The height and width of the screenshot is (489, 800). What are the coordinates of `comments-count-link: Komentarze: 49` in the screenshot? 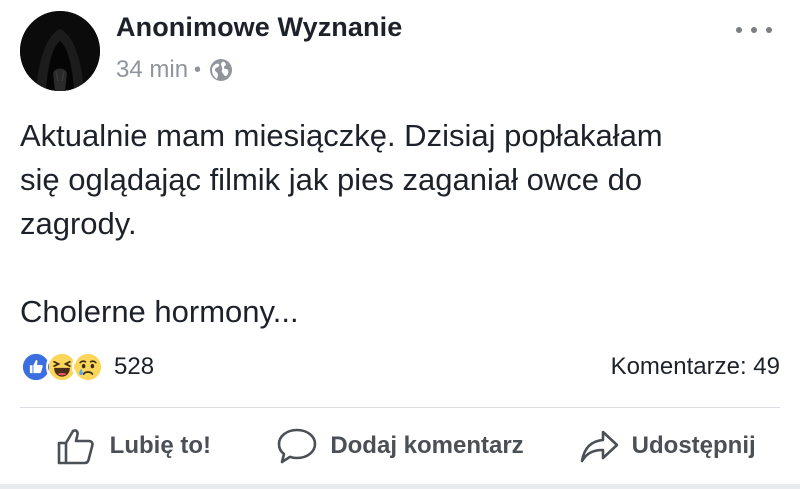 It's located at (695, 367).